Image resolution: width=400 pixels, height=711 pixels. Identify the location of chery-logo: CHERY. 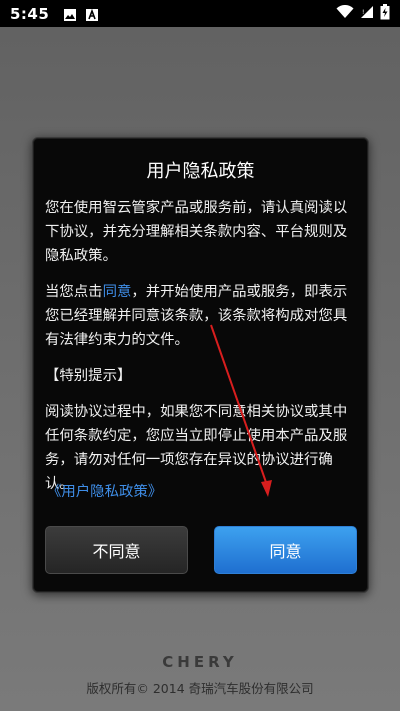
(200, 662).